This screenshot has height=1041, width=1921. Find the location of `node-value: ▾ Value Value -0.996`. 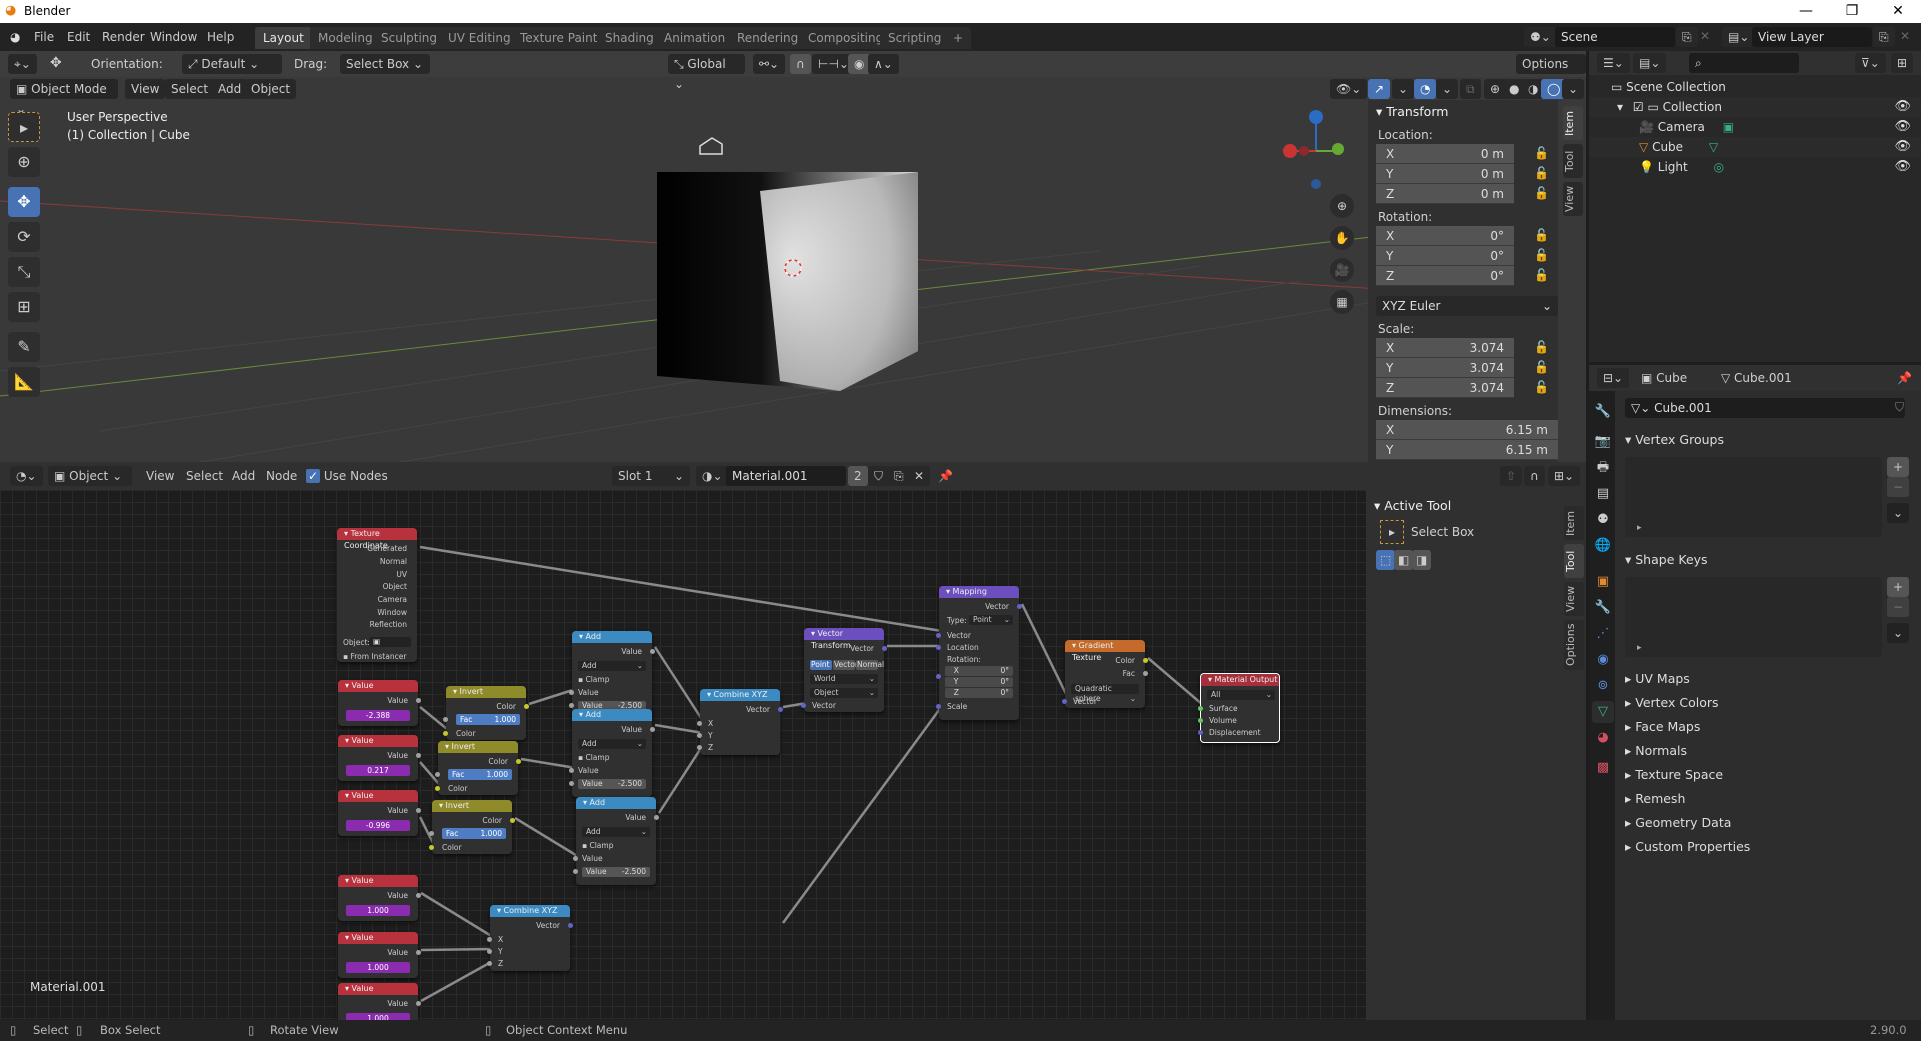

node-value: ▾ Value Value -0.996 is located at coordinates (379, 813).